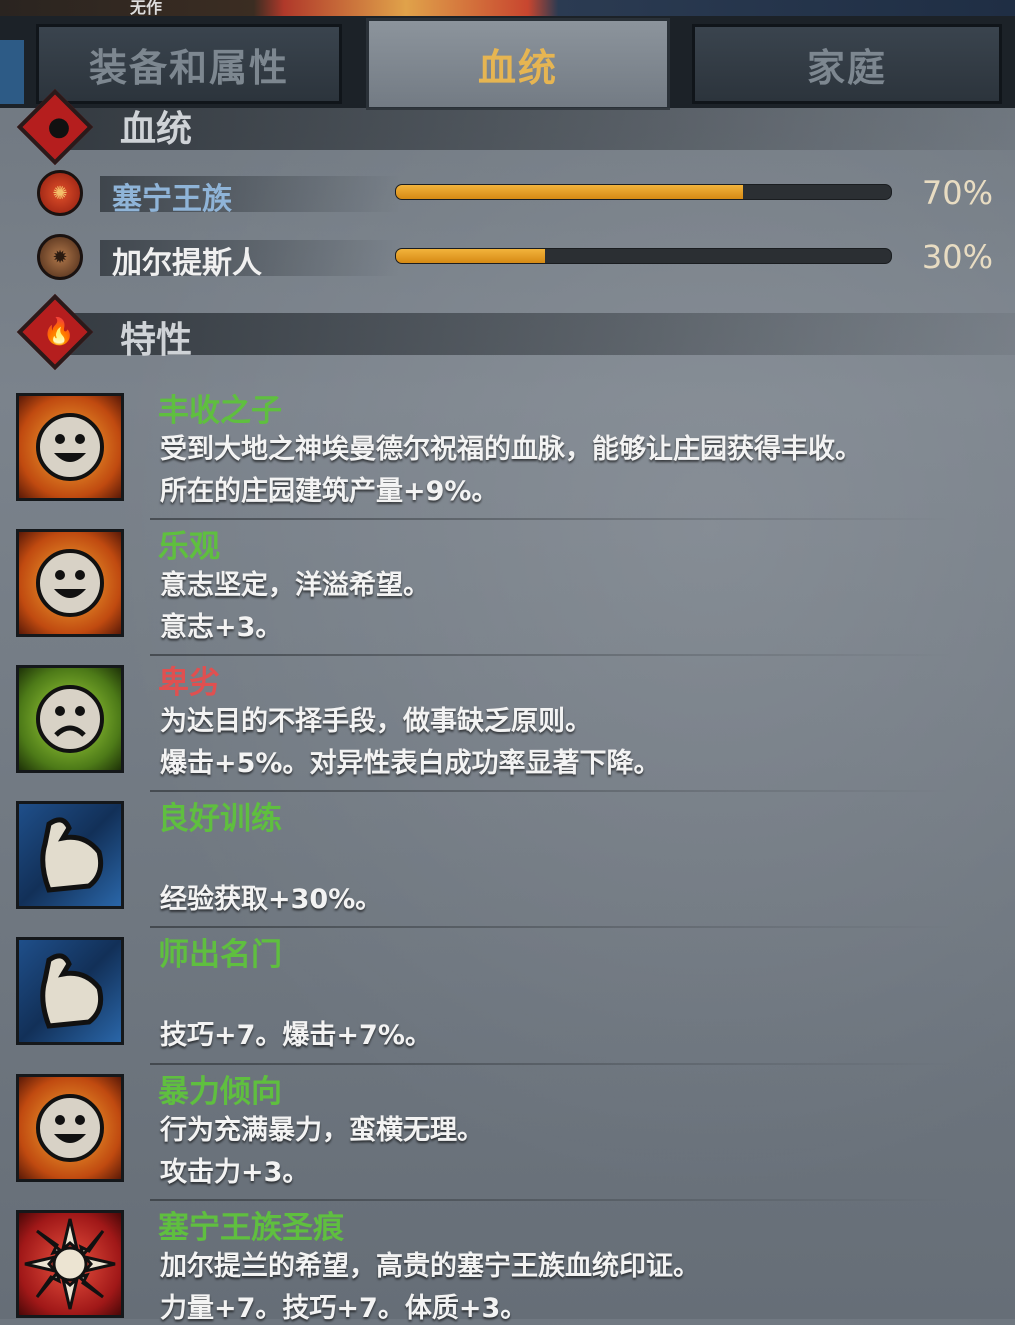 The image size is (1015, 1325). I want to click on bloodline-percent: 70%, so click(957, 193).